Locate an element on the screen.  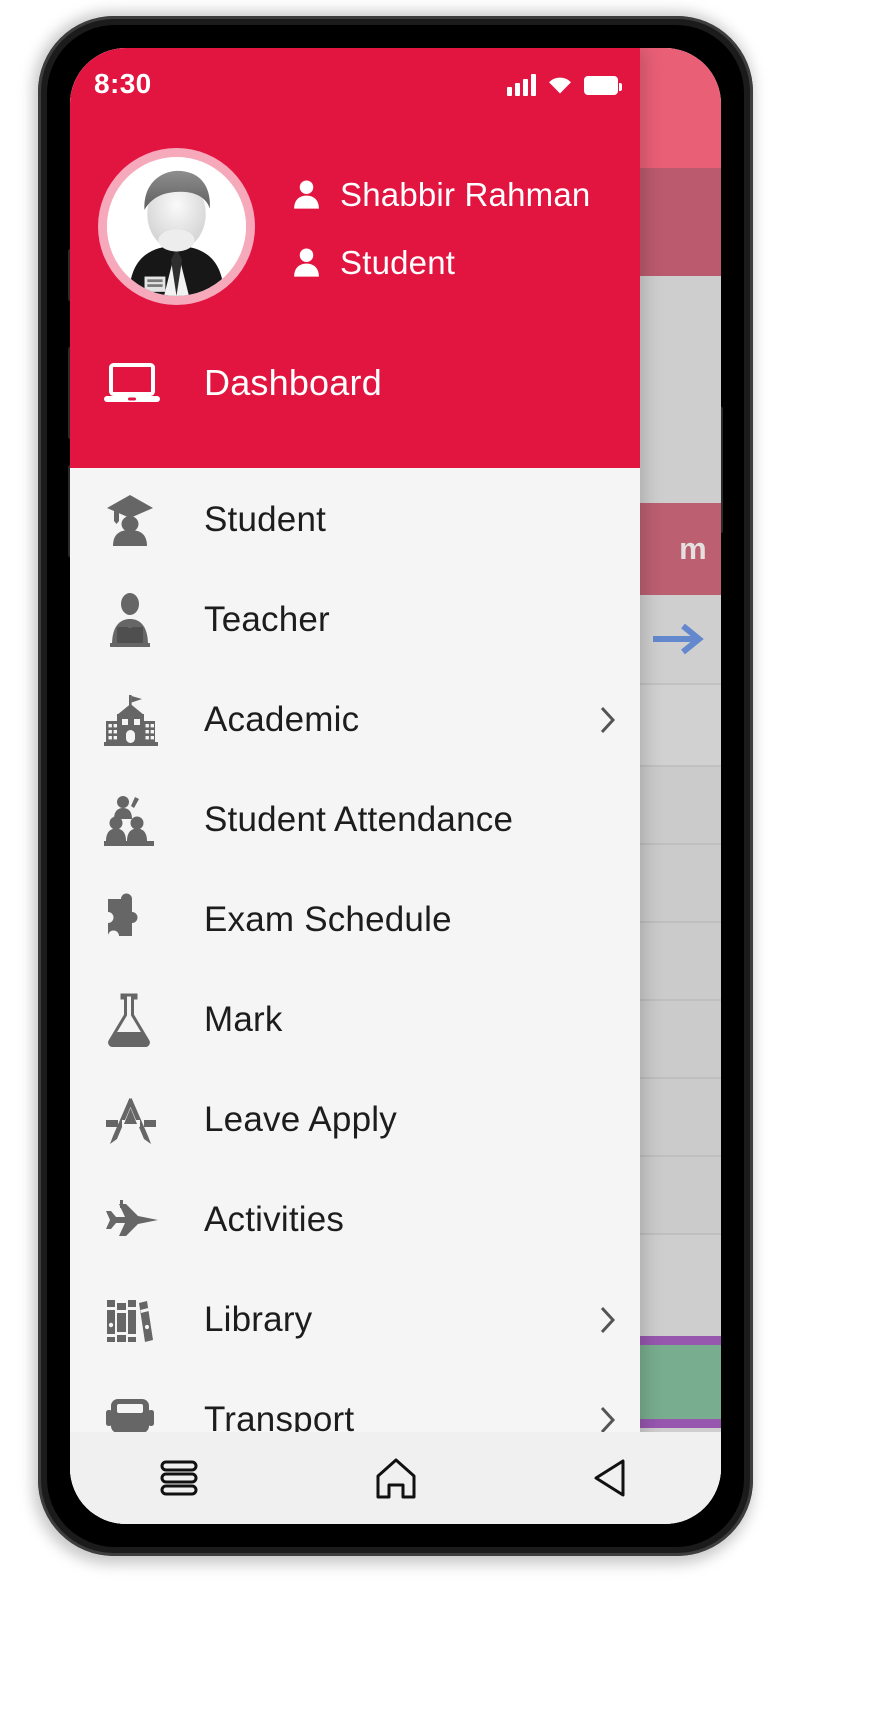
laptop-icon is located at coordinates (133, 383).